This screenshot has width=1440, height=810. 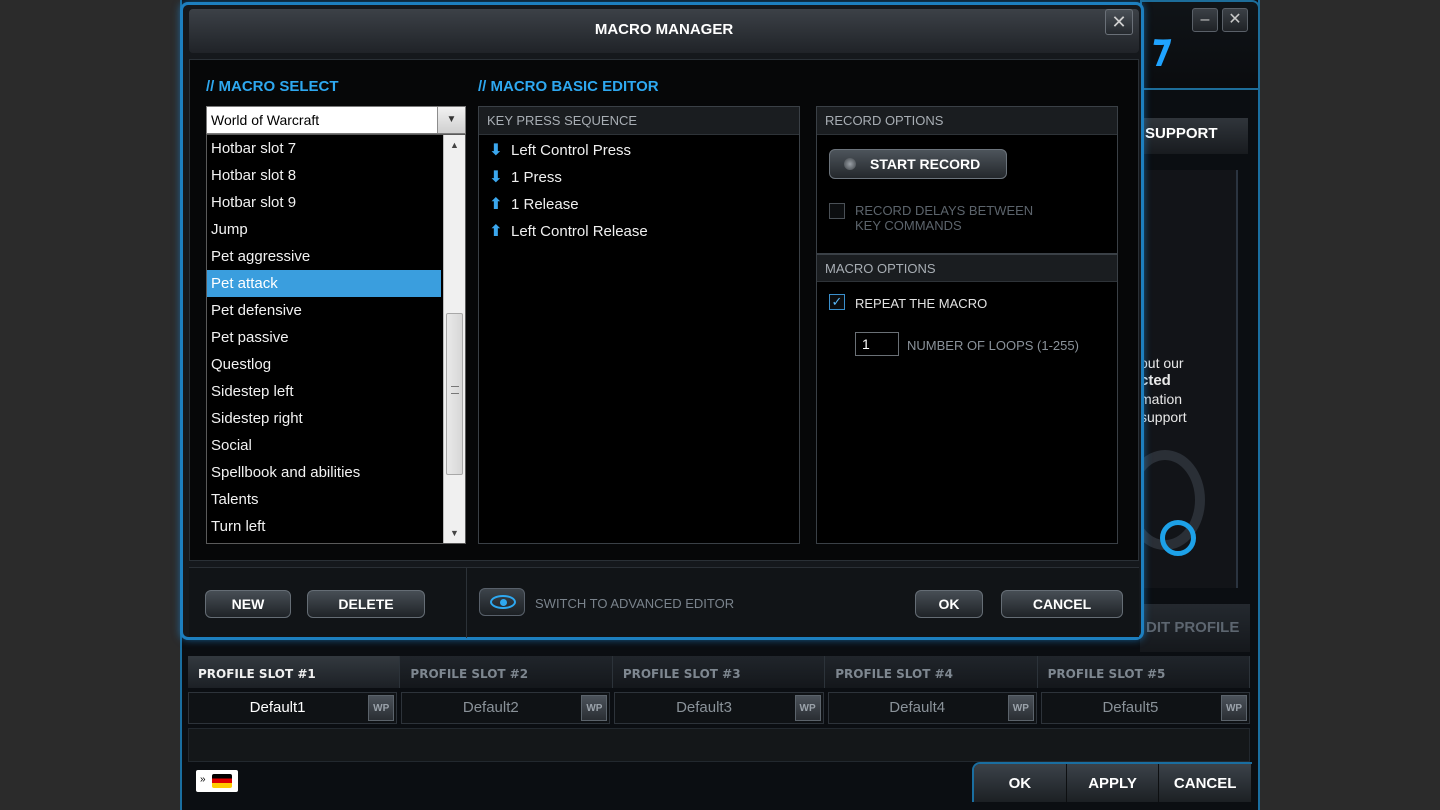 I want to click on status-strip, so click(x=719, y=745).